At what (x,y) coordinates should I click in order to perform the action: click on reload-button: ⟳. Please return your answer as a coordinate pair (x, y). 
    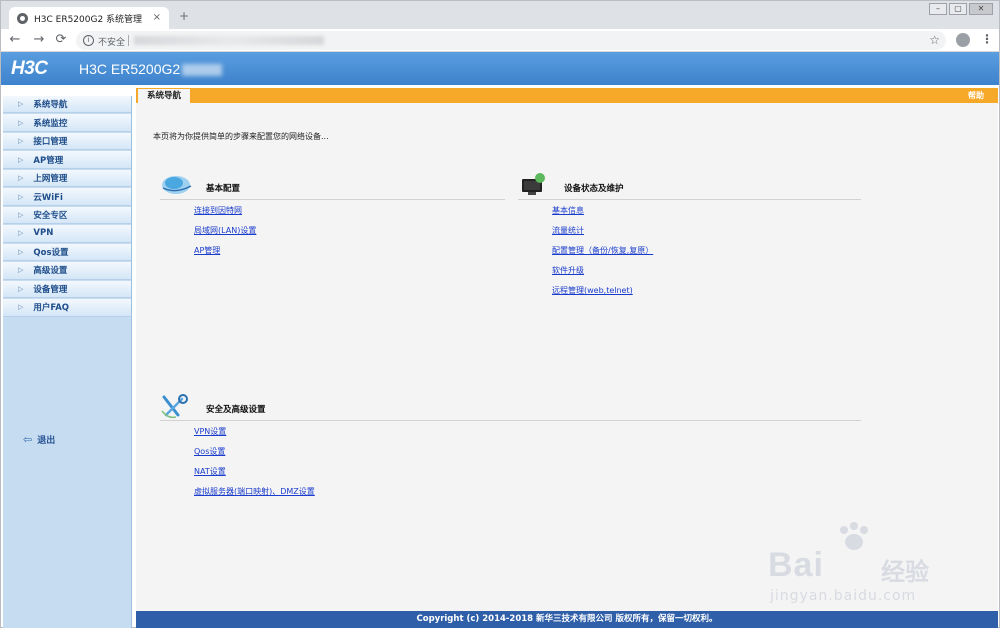
    Looking at the image, I should click on (61, 40).